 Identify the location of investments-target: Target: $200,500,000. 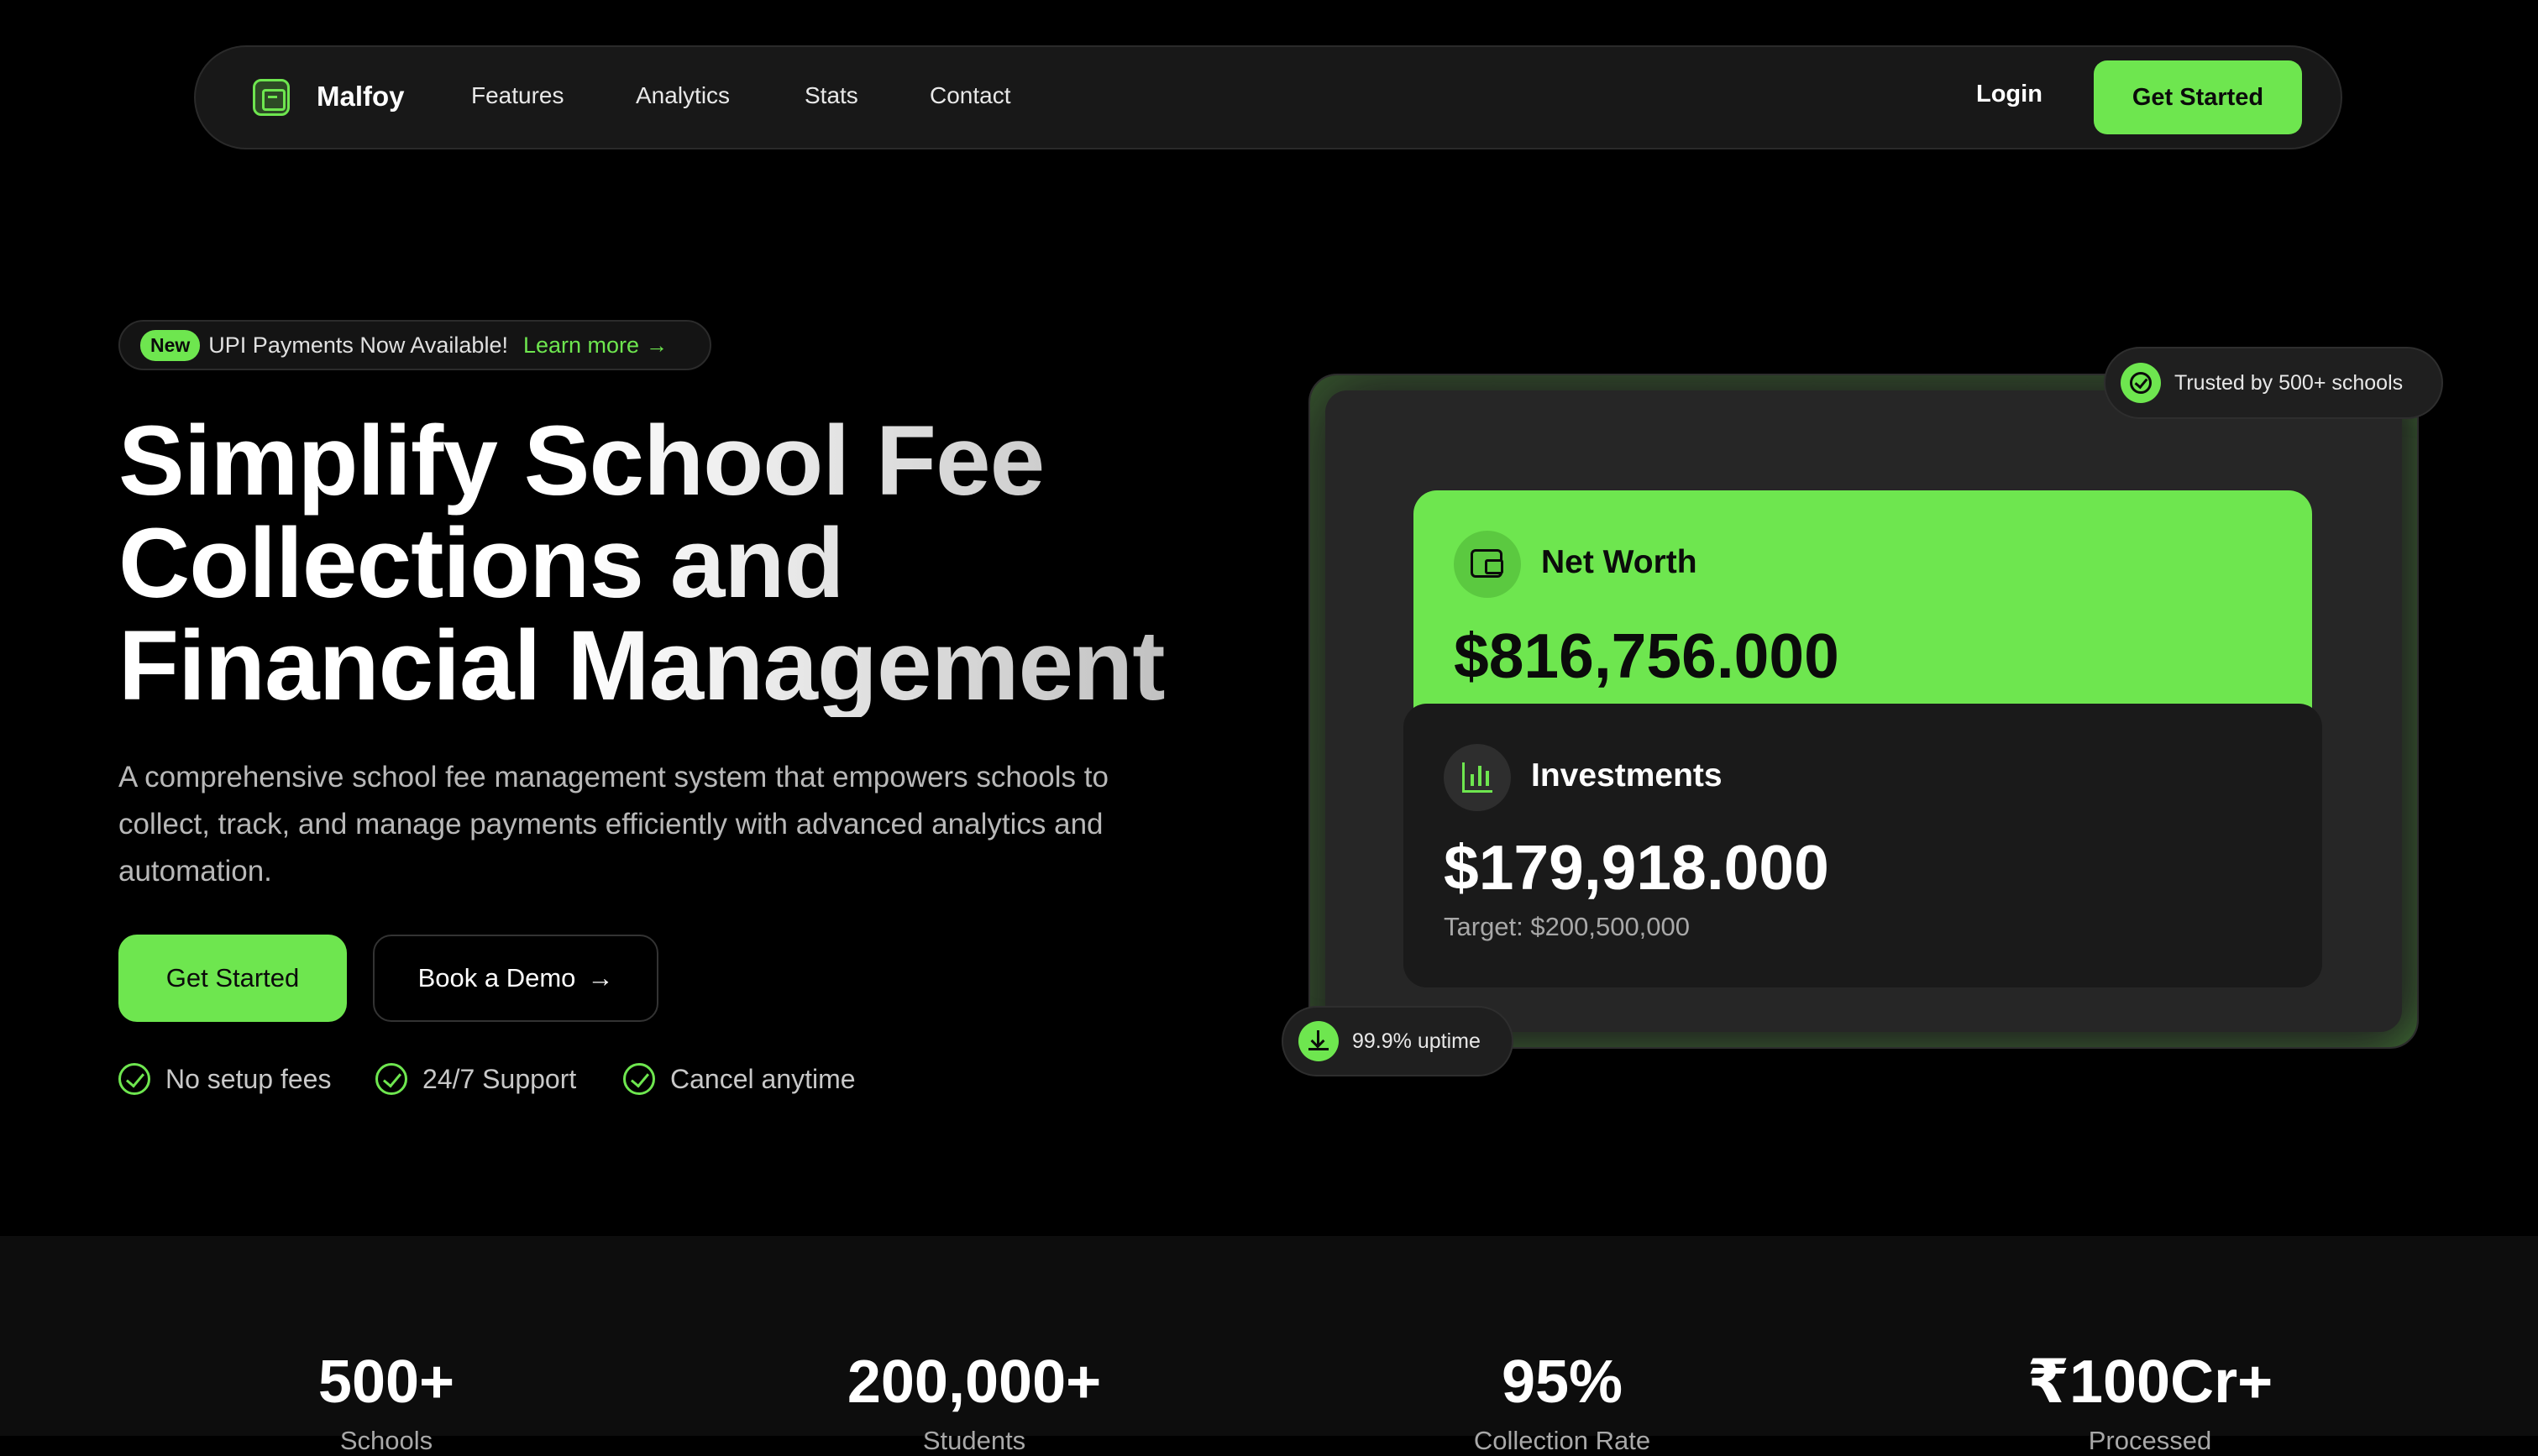
(1568, 926).